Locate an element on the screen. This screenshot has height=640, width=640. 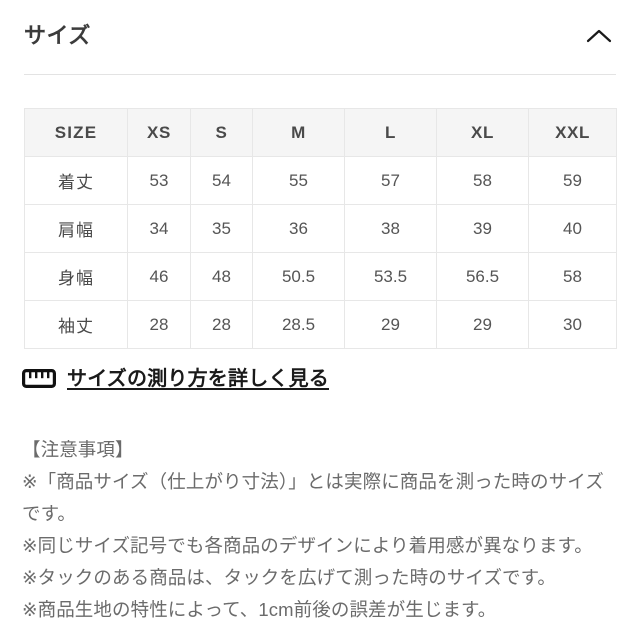
cell-kitake-xxl: 59 is located at coordinates (572, 180).